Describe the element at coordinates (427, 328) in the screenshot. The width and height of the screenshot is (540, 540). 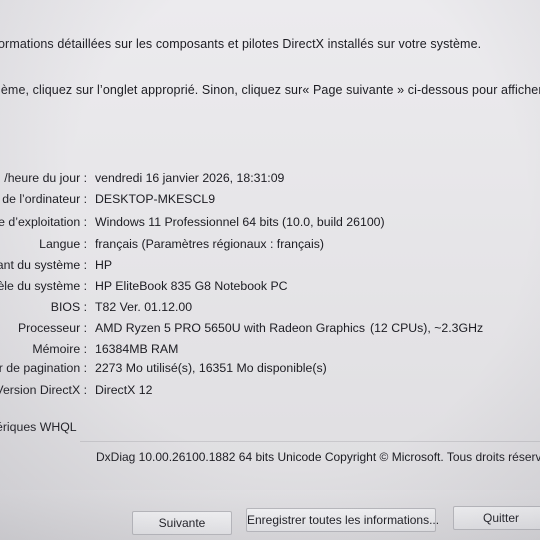
I see `info-value-extra: (12 CPUs), ~2.3GHz` at that location.